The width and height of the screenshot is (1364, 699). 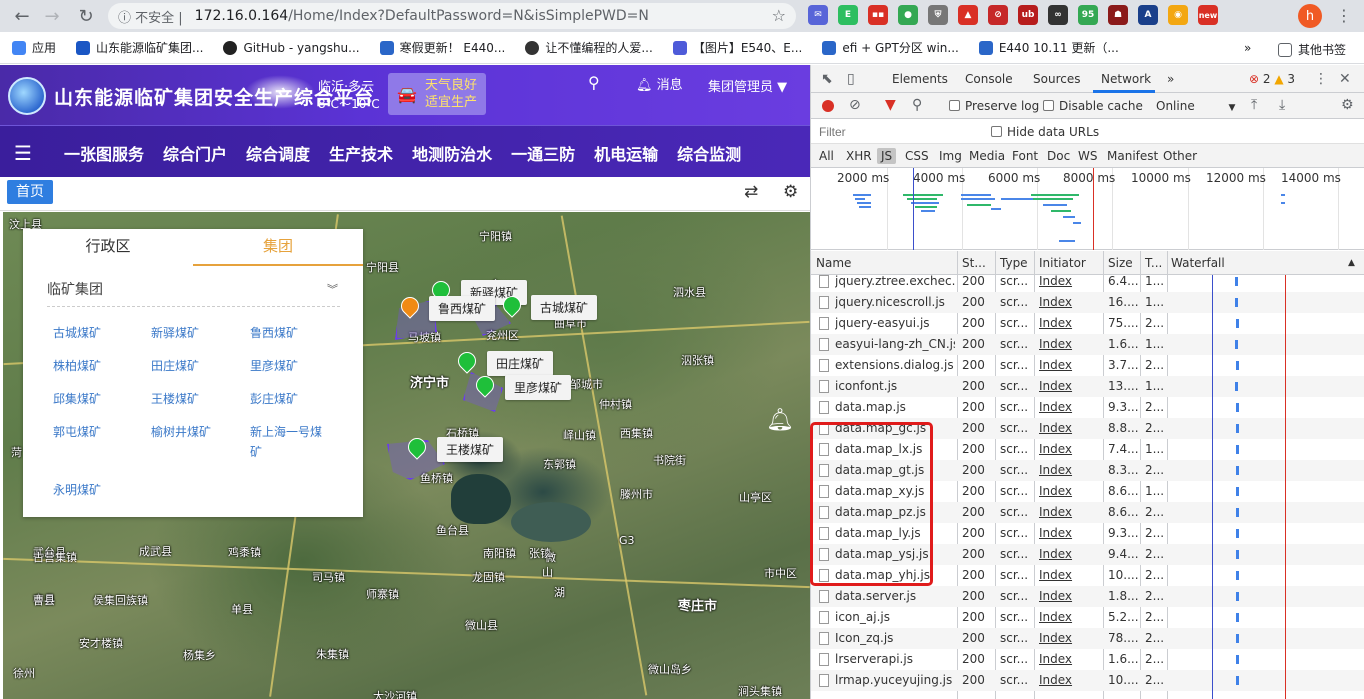 What do you see at coordinates (274, 399) in the screenshot?
I see `mine-link: 彭庄煤矿` at bounding box center [274, 399].